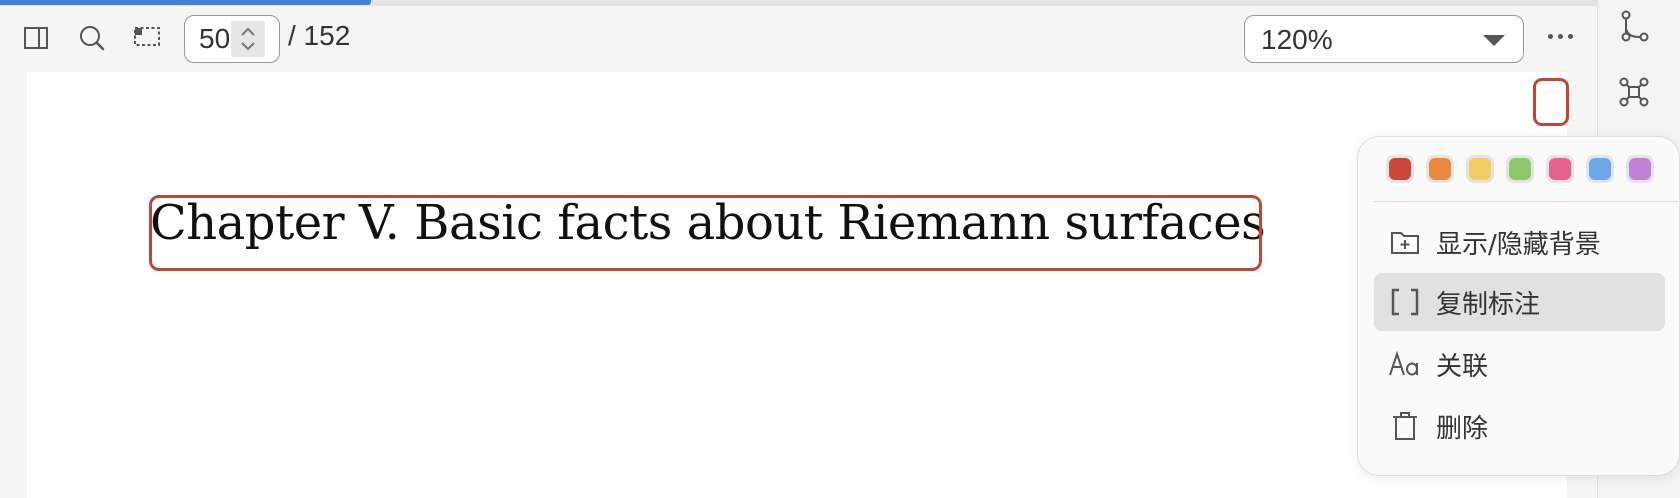 Image resolution: width=1680 pixels, height=498 pixels. Describe the element at coordinates (1405, 242) in the screenshot. I see `folder-plus-icon` at that location.